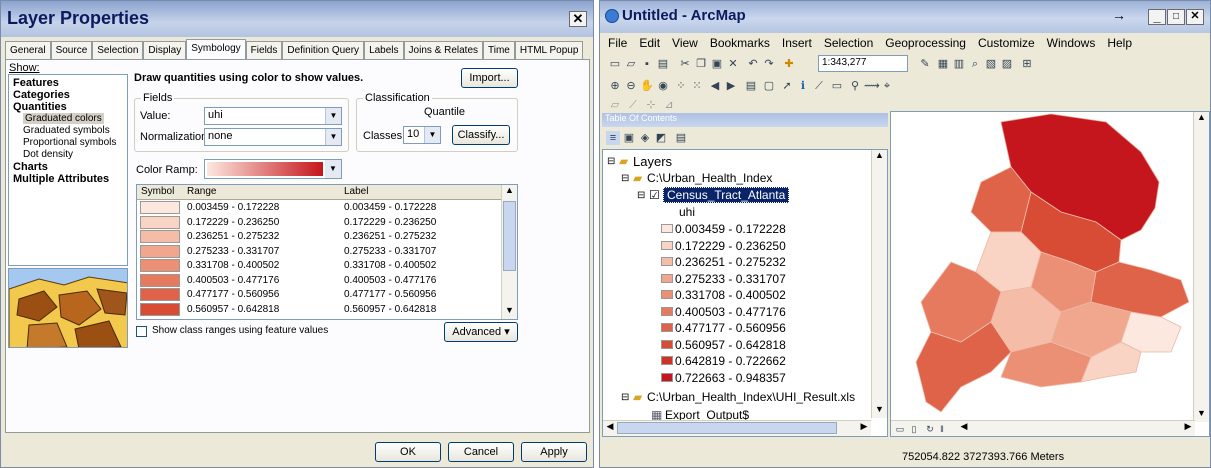 The width and height of the screenshot is (1211, 468). What do you see at coordinates (1201, 267) in the screenshot?
I see `map-vscrollbar: ▲ ▼` at bounding box center [1201, 267].